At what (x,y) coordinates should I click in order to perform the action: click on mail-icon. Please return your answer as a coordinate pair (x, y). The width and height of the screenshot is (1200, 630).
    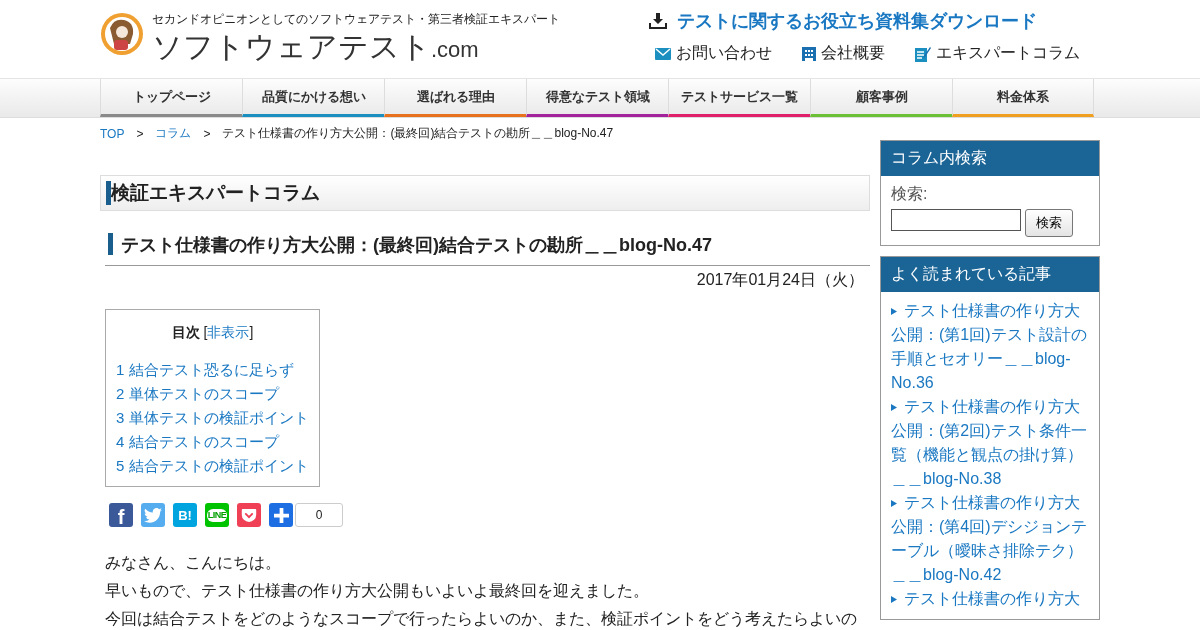
    Looking at the image, I should click on (663, 53).